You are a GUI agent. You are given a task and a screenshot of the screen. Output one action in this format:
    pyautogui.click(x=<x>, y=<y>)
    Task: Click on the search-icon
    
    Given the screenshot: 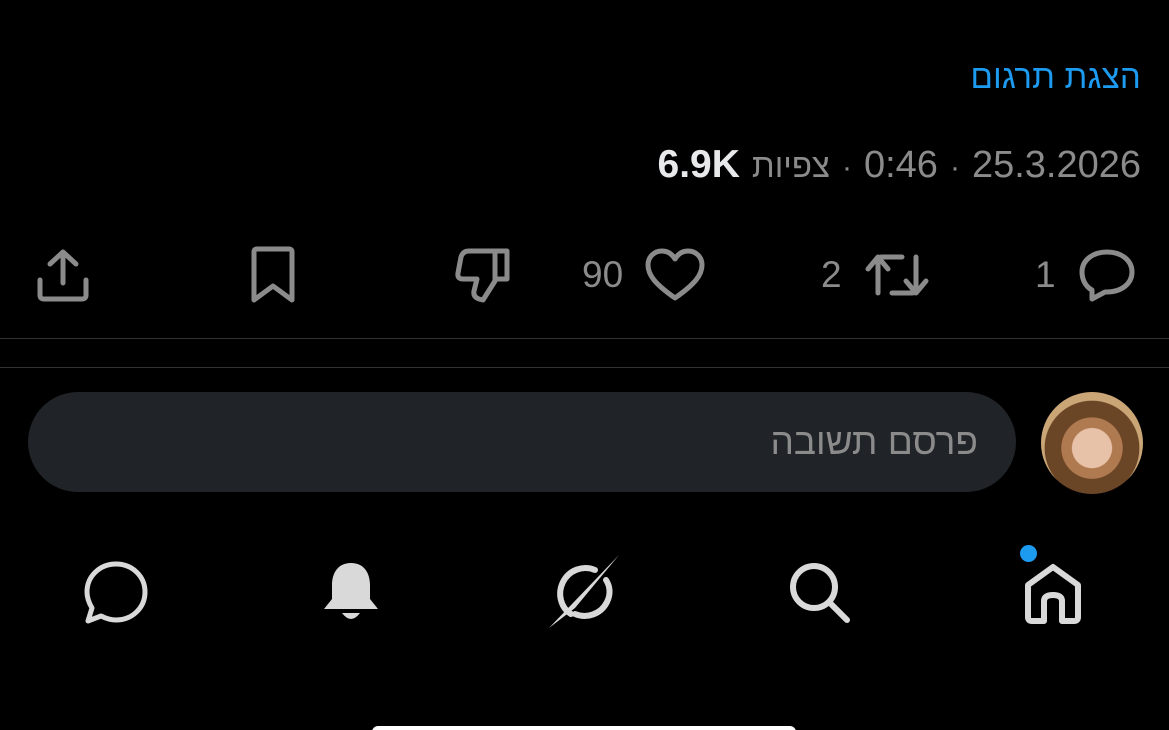 What is the action you would take?
    pyautogui.click(x=820, y=593)
    